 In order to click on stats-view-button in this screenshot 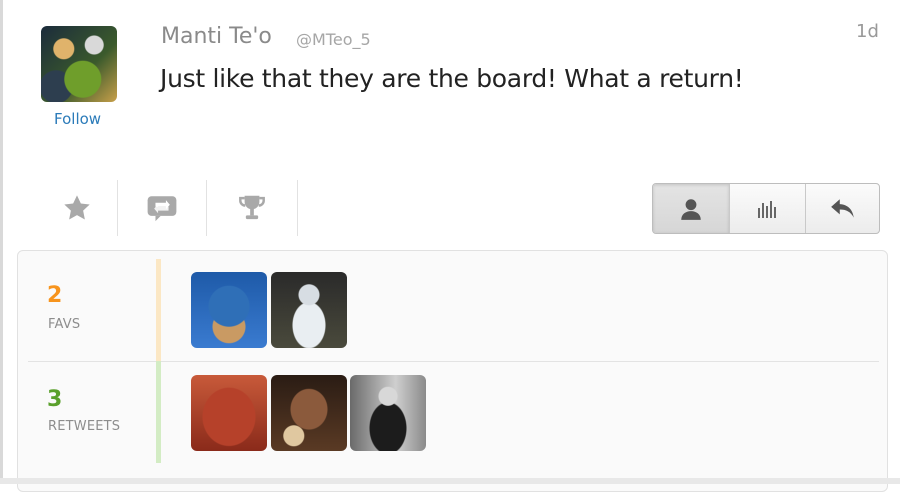, I will do `click(767, 208)`.